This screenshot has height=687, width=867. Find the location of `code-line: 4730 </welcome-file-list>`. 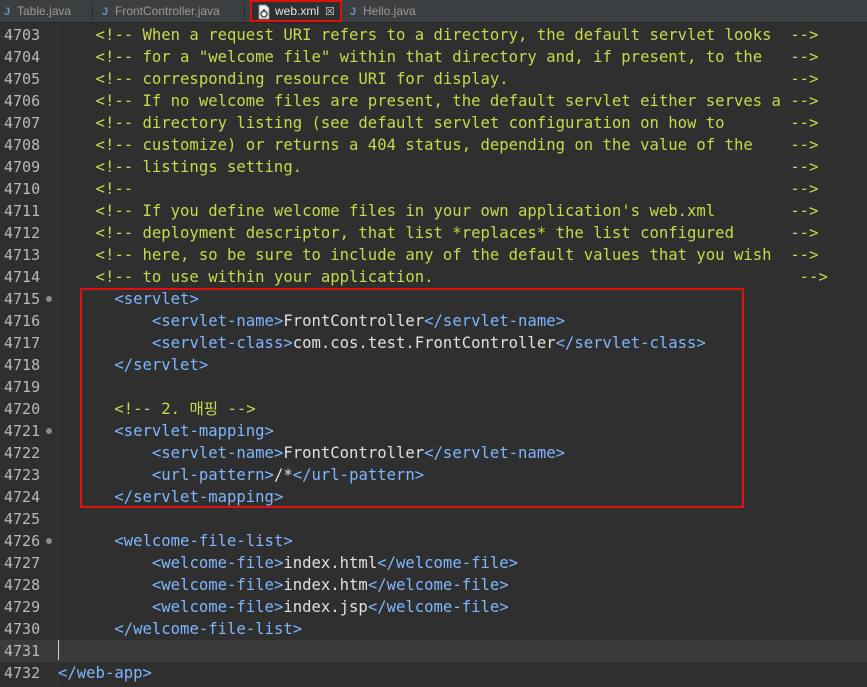

code-line: 4730 </welcome-file-list> is located at coordinates (433, 629).